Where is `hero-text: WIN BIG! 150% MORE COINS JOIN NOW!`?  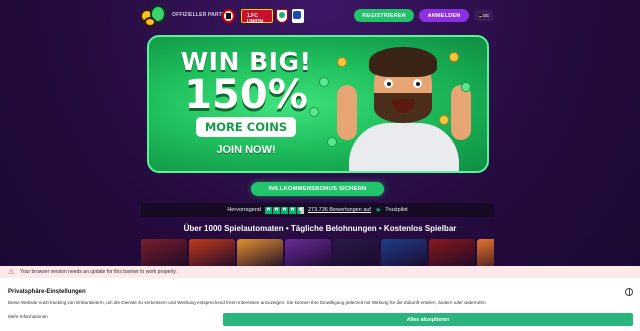
hero-text: WIN BIG! 150% MORE COINS JOIN NOW! is located at coordinates (246, 102).